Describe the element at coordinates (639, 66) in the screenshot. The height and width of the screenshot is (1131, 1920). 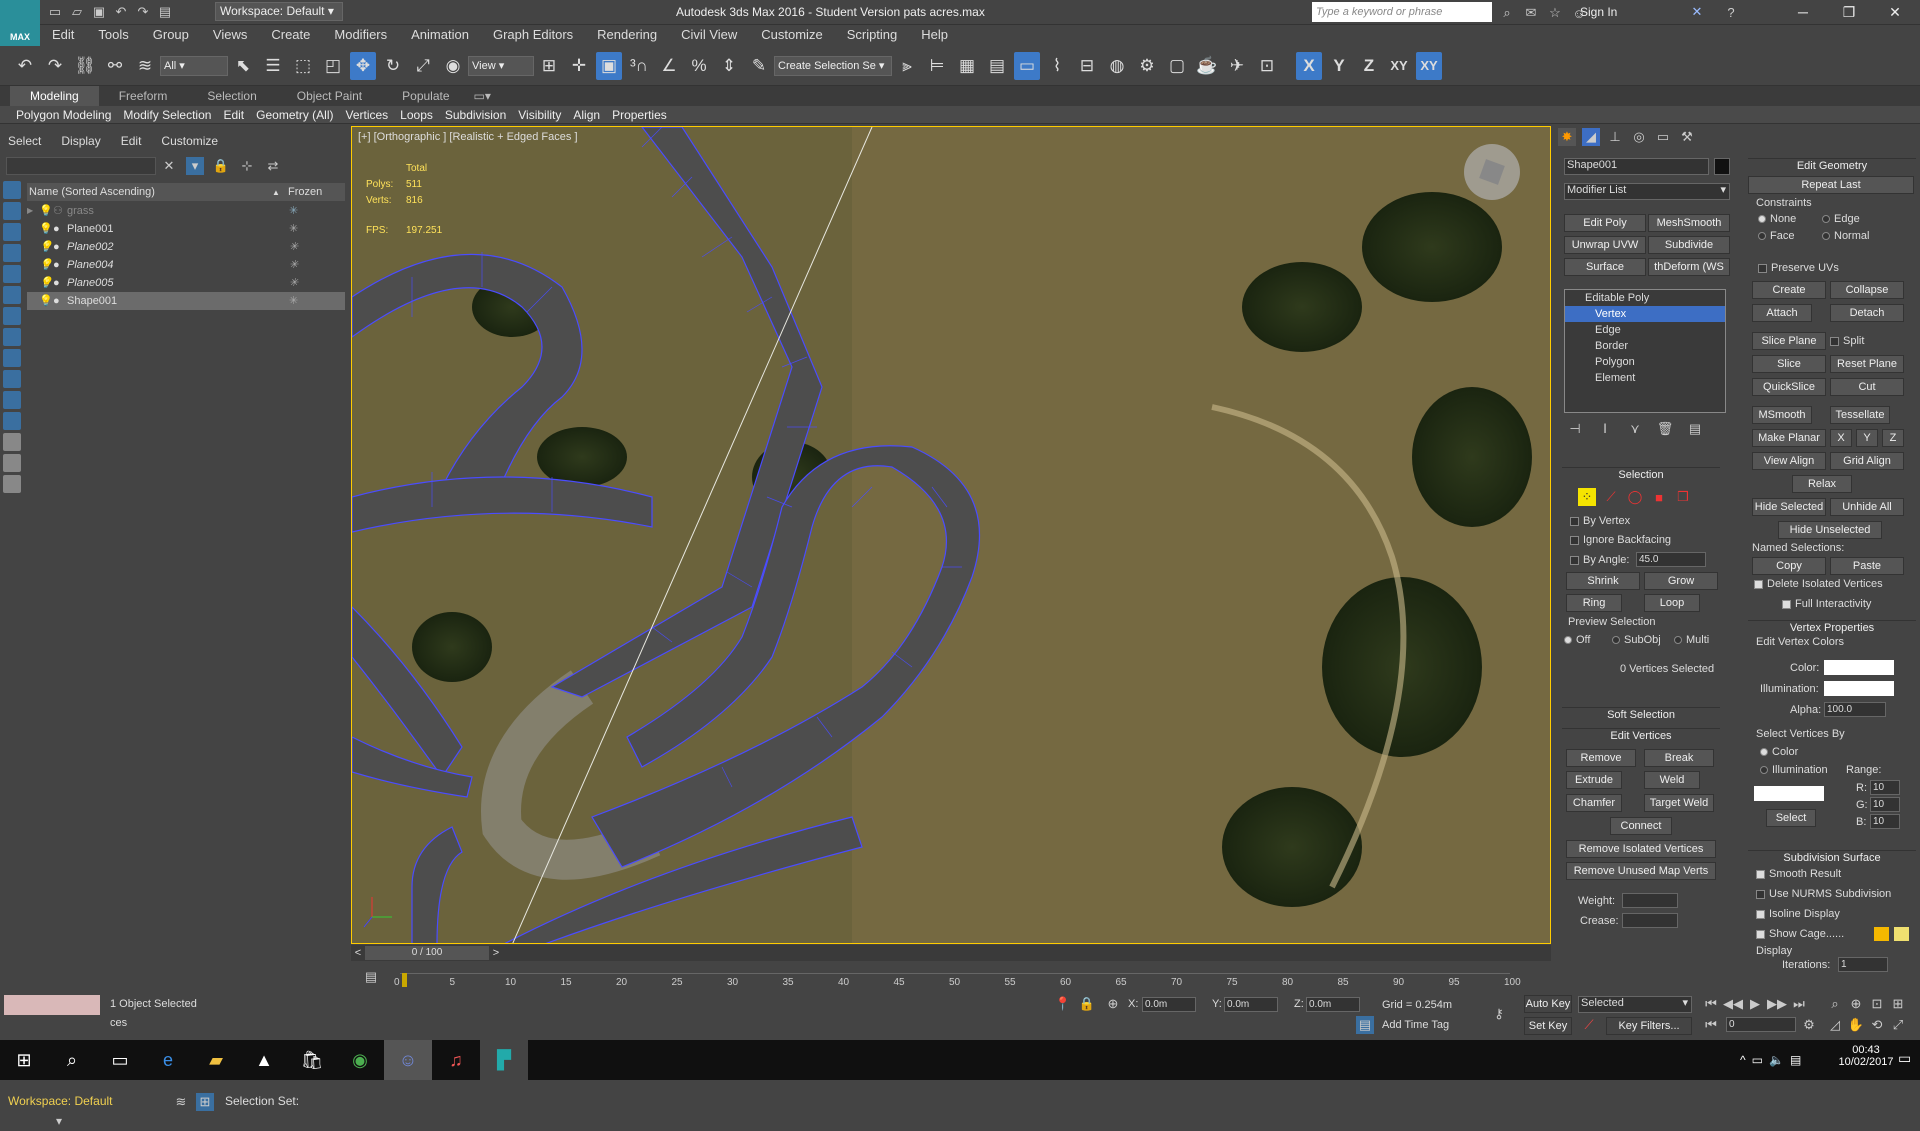
I see `snaps-toggle-icon: ³∩` at that location.